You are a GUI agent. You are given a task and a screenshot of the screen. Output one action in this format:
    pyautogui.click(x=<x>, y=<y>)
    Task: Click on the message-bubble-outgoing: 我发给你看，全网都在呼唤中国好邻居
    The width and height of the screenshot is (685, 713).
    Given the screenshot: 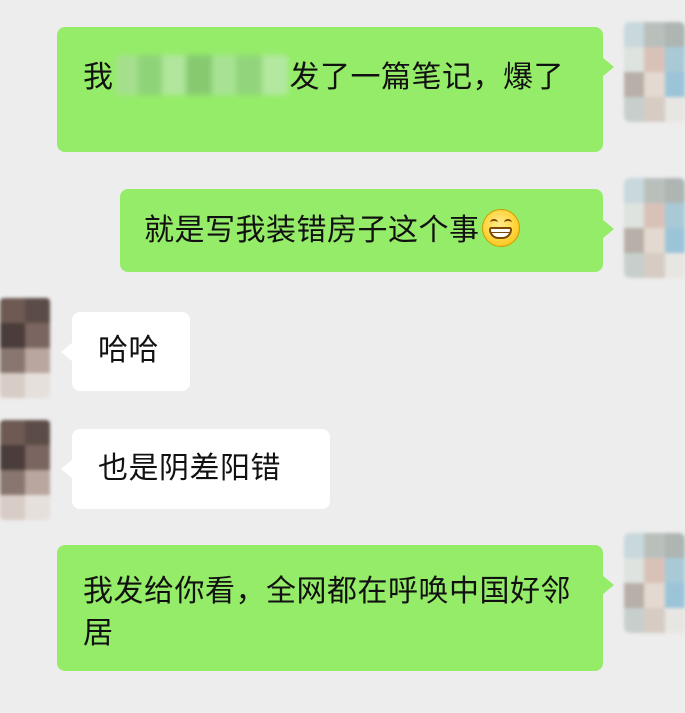 What is the action you would take?
    pyautogui.click(x=335, y=608)
    